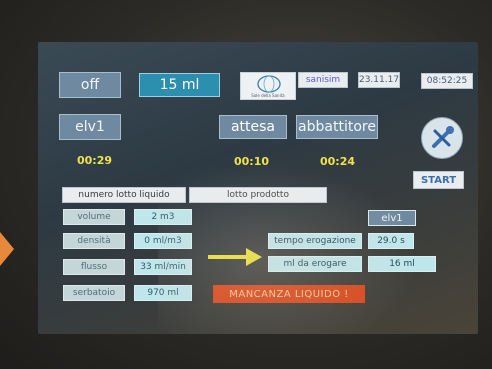 Image resolution: width=492 pixels, height=369 pixels. What do you see at coordinates (163, 217) in the screenshot?
I see `volume-value: 2 m3` at bounding box center [163, 217].